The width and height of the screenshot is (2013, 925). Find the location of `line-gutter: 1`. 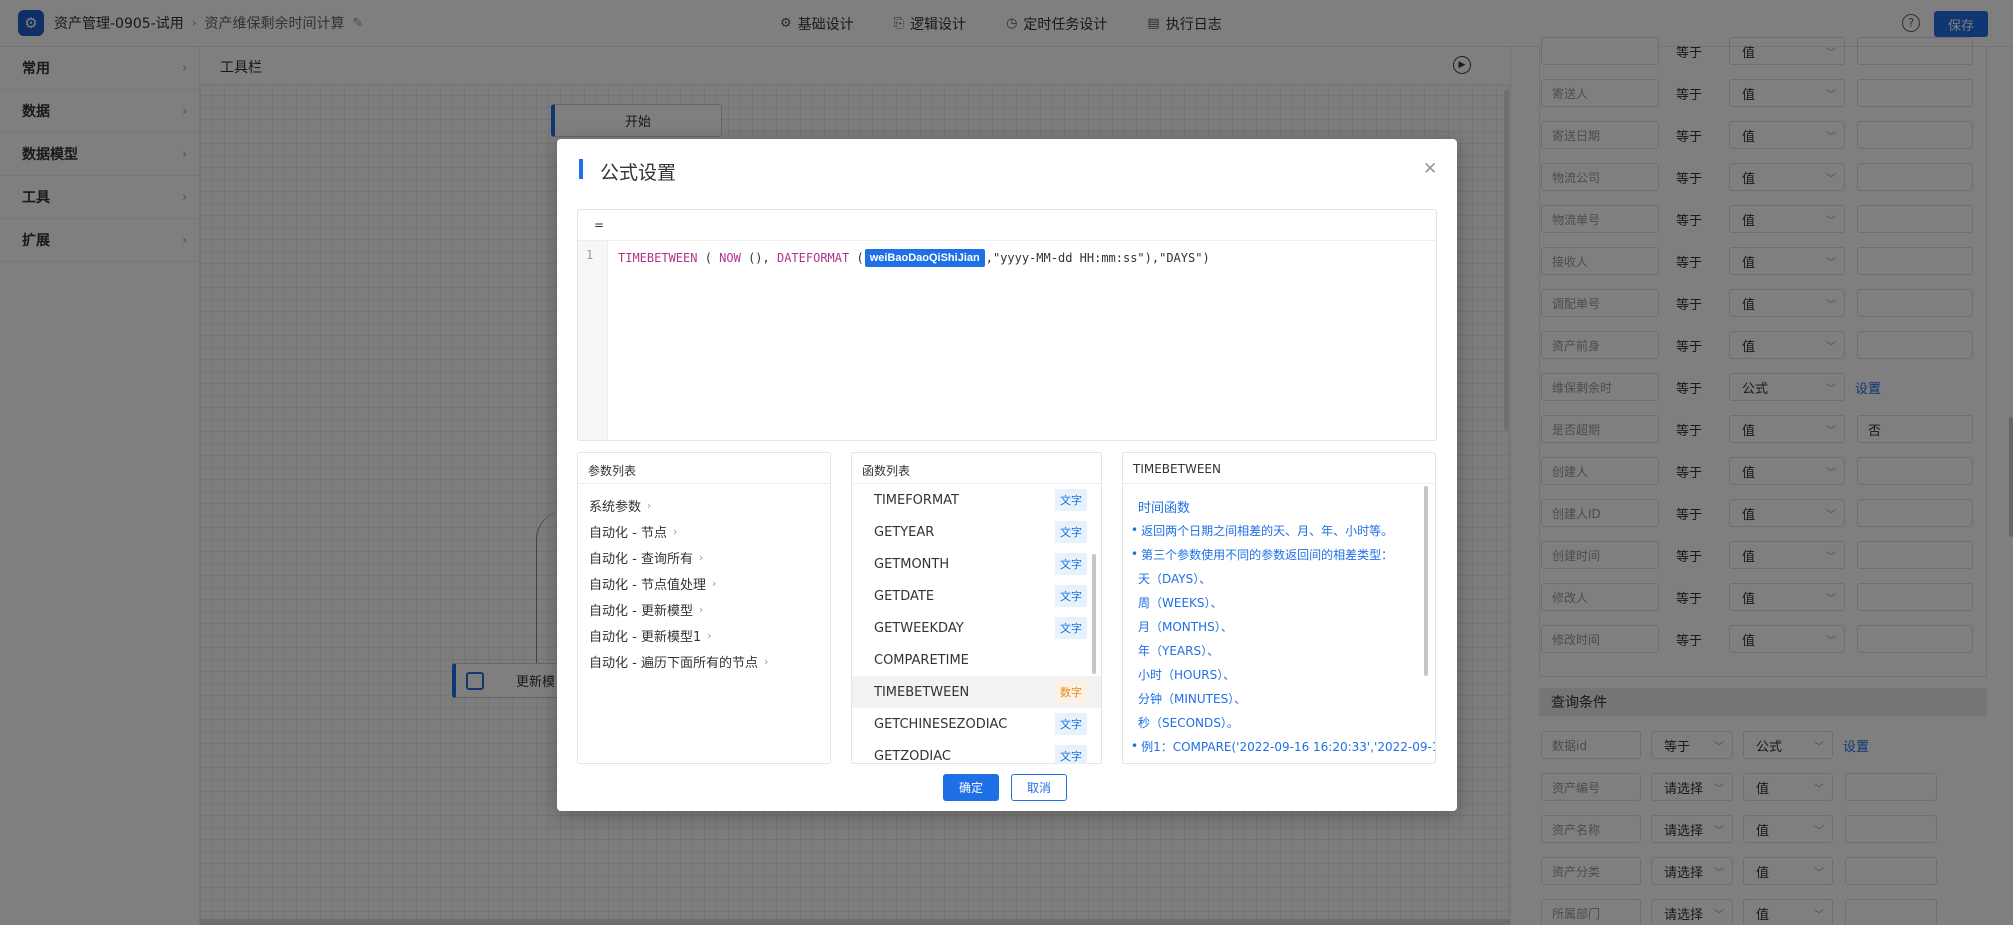

line-gutter: 1 is located at coordinates (593, 340).